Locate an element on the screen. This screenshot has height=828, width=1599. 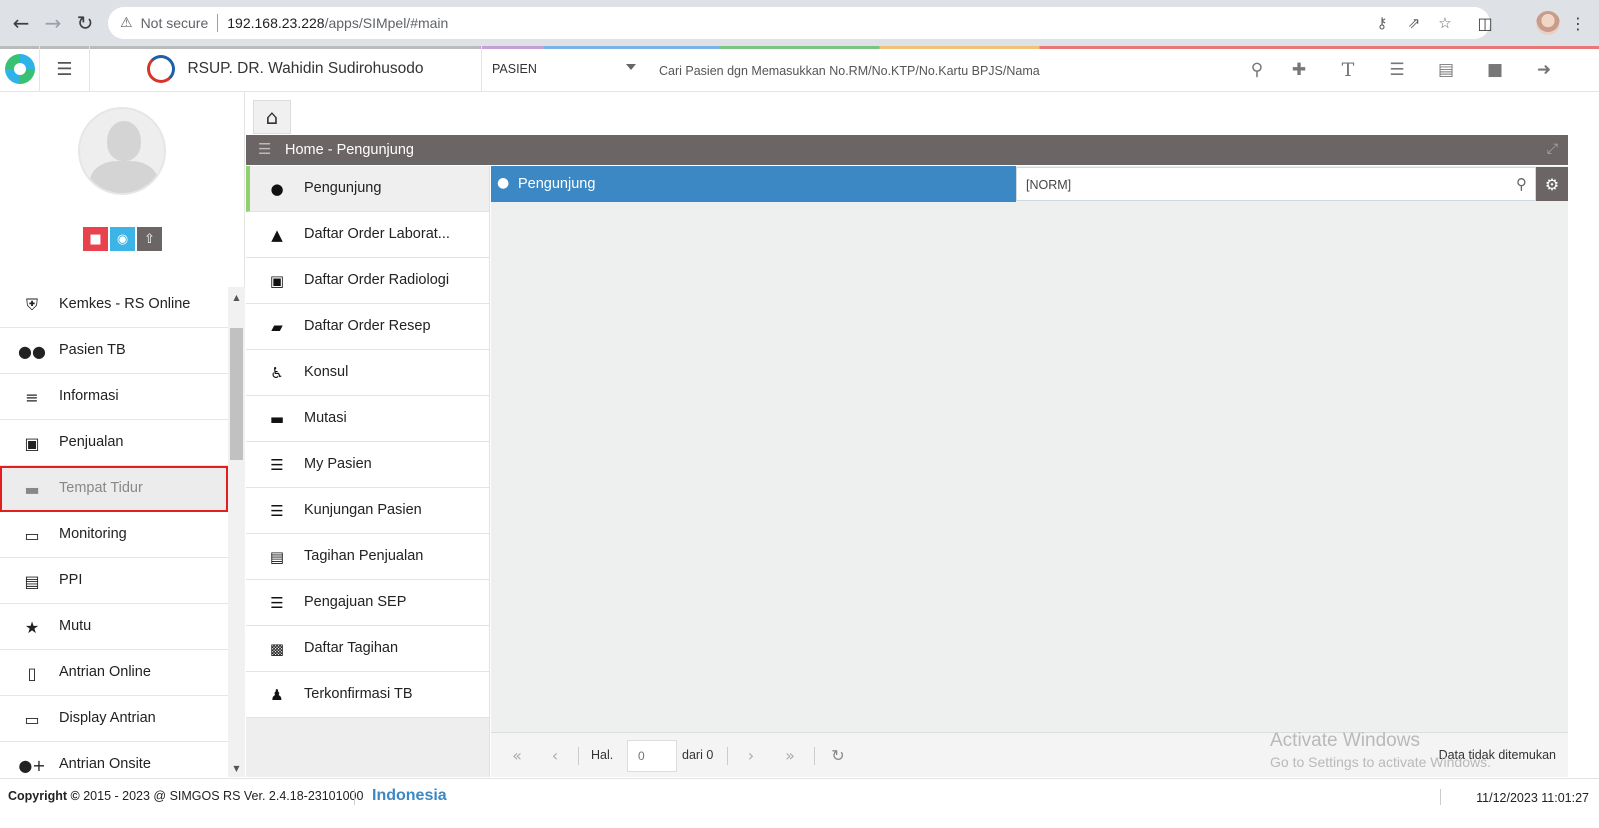
panel-menu-icon: ☰ is located at coordinates (266, 150).